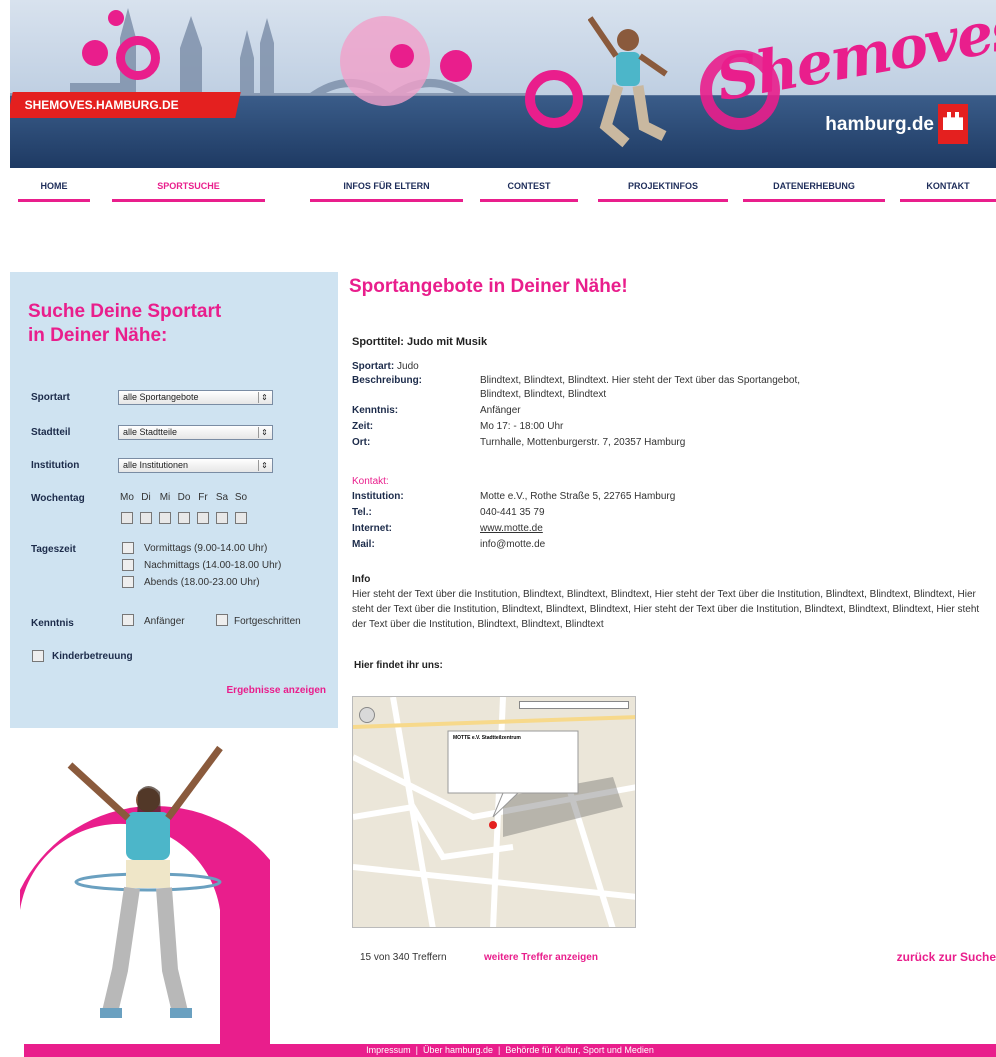 This screenshot has height=1057, width=996. Describe the element at coordinates (420, 342) in the screenshot. I see `sport-title: Sporttitel: Judo mit Musik` at that location.